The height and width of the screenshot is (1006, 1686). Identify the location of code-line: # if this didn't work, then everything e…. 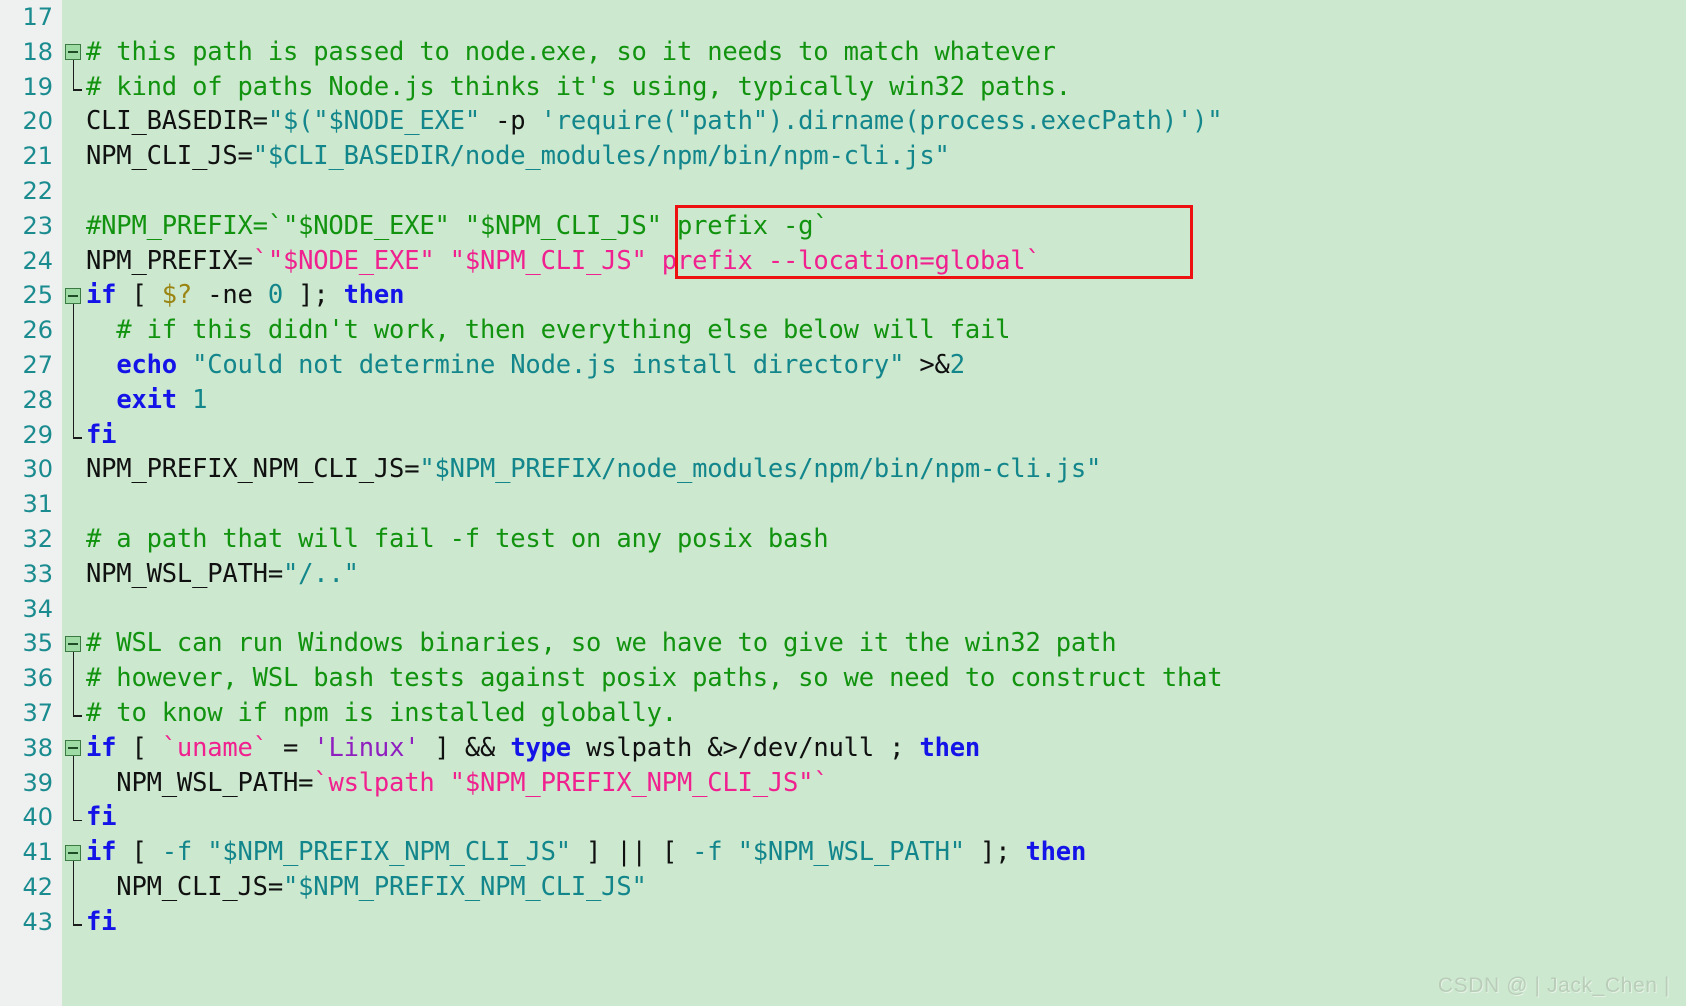
(886, 330).